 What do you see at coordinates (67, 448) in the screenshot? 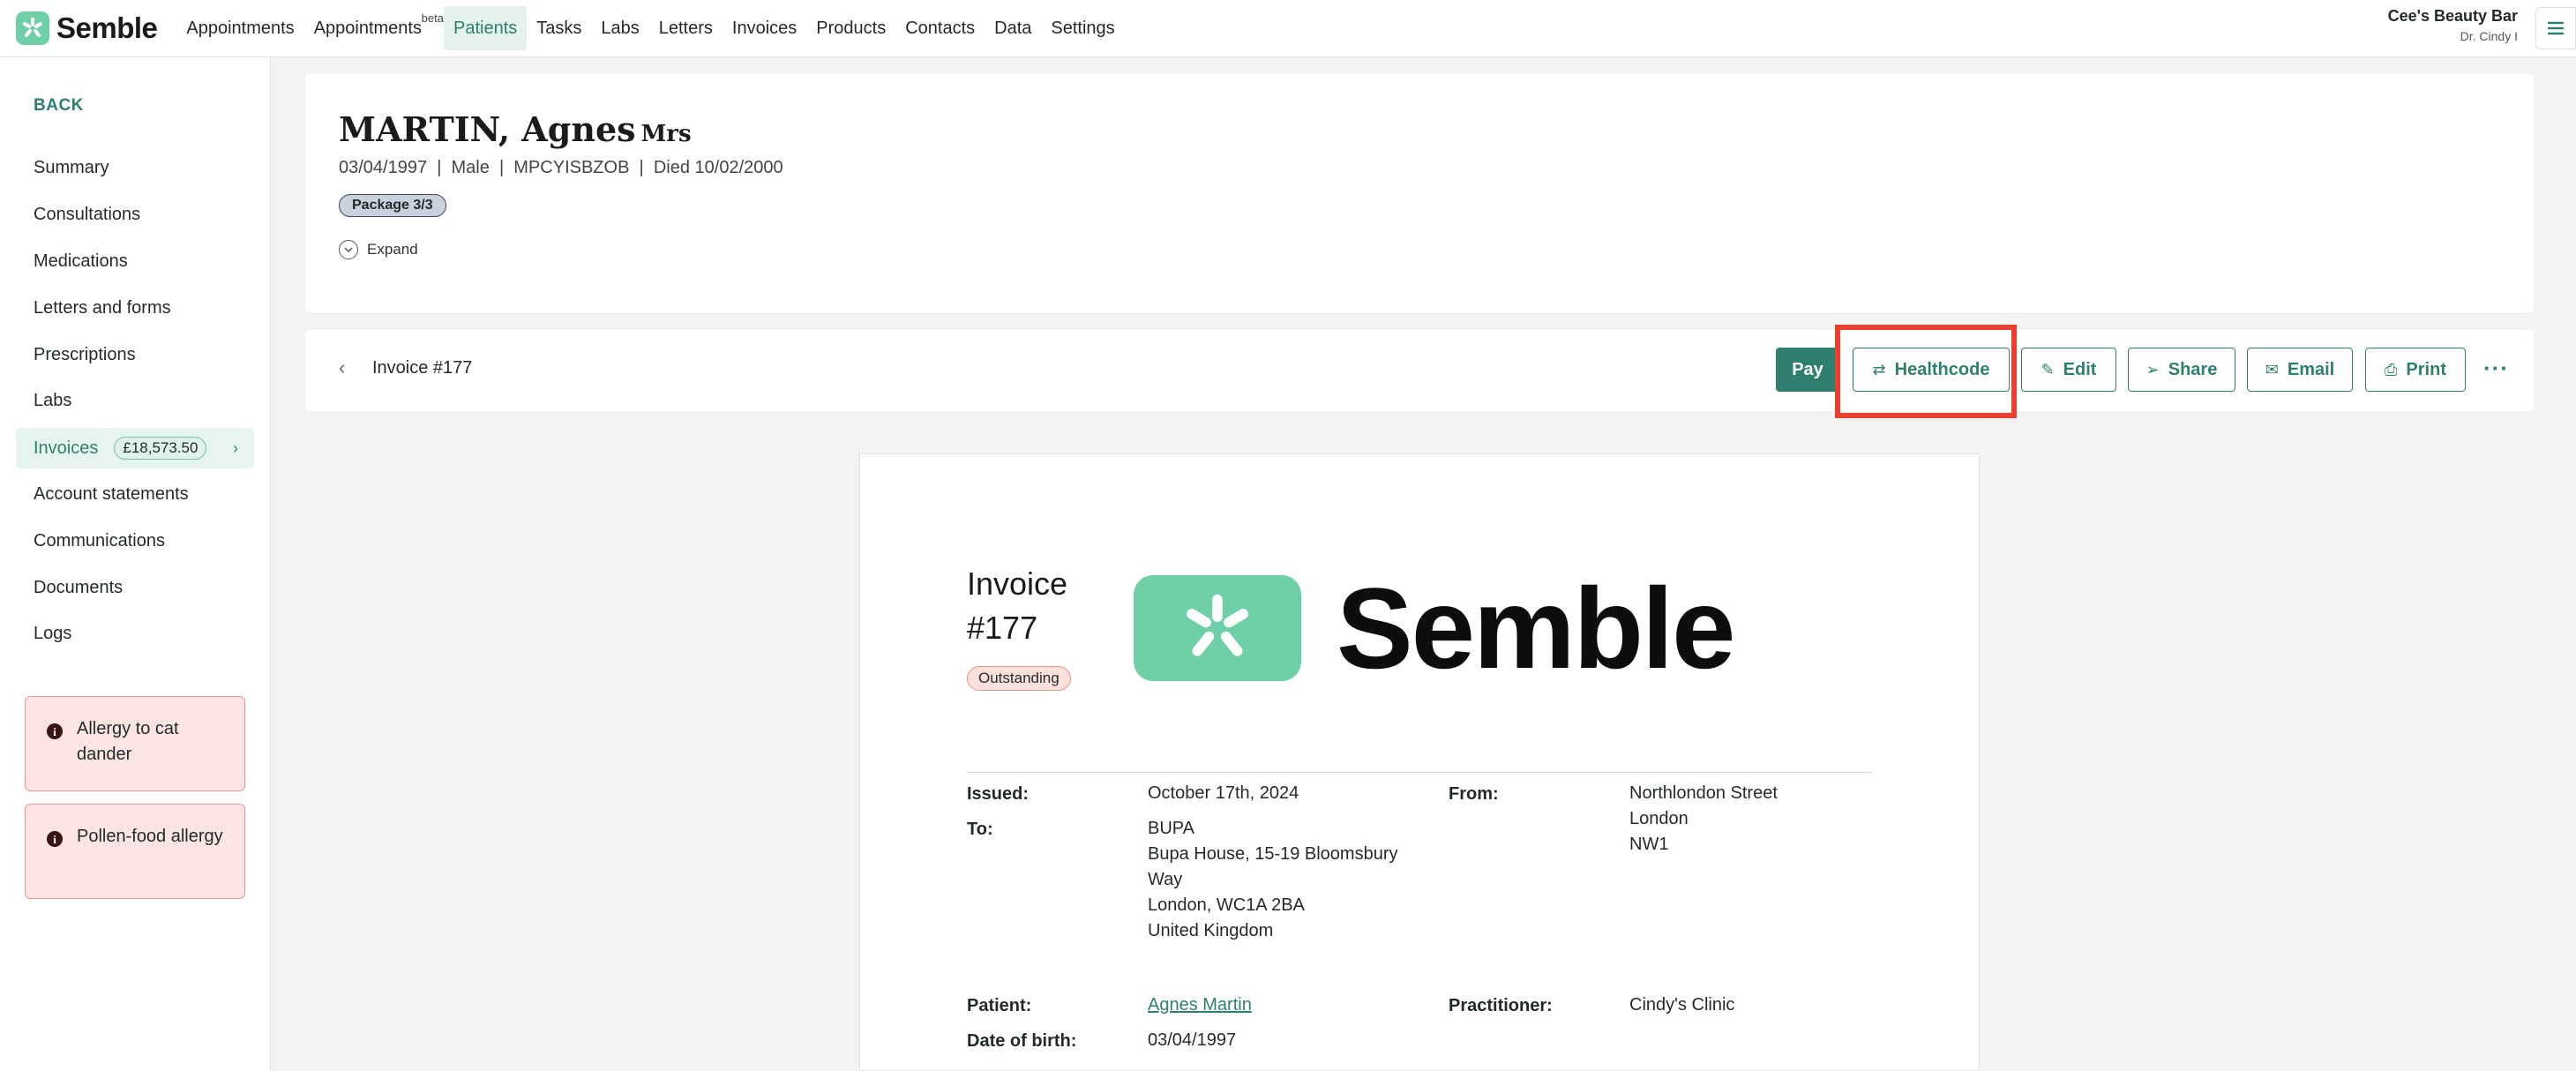
I see `sidebar-item-invoices-label: Invoices` at bounding box center [67, 448].